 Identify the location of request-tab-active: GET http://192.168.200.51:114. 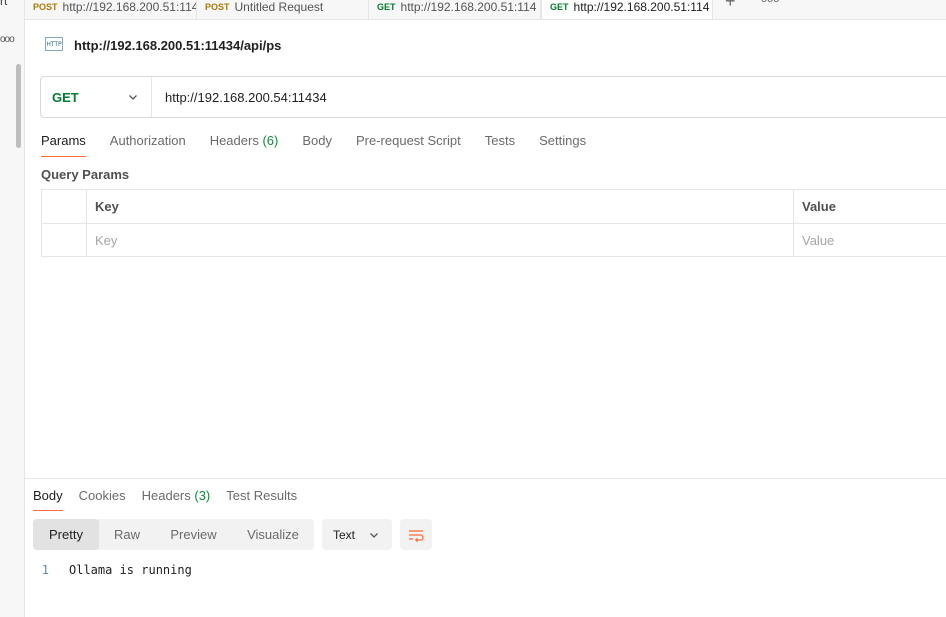
(627, 9).